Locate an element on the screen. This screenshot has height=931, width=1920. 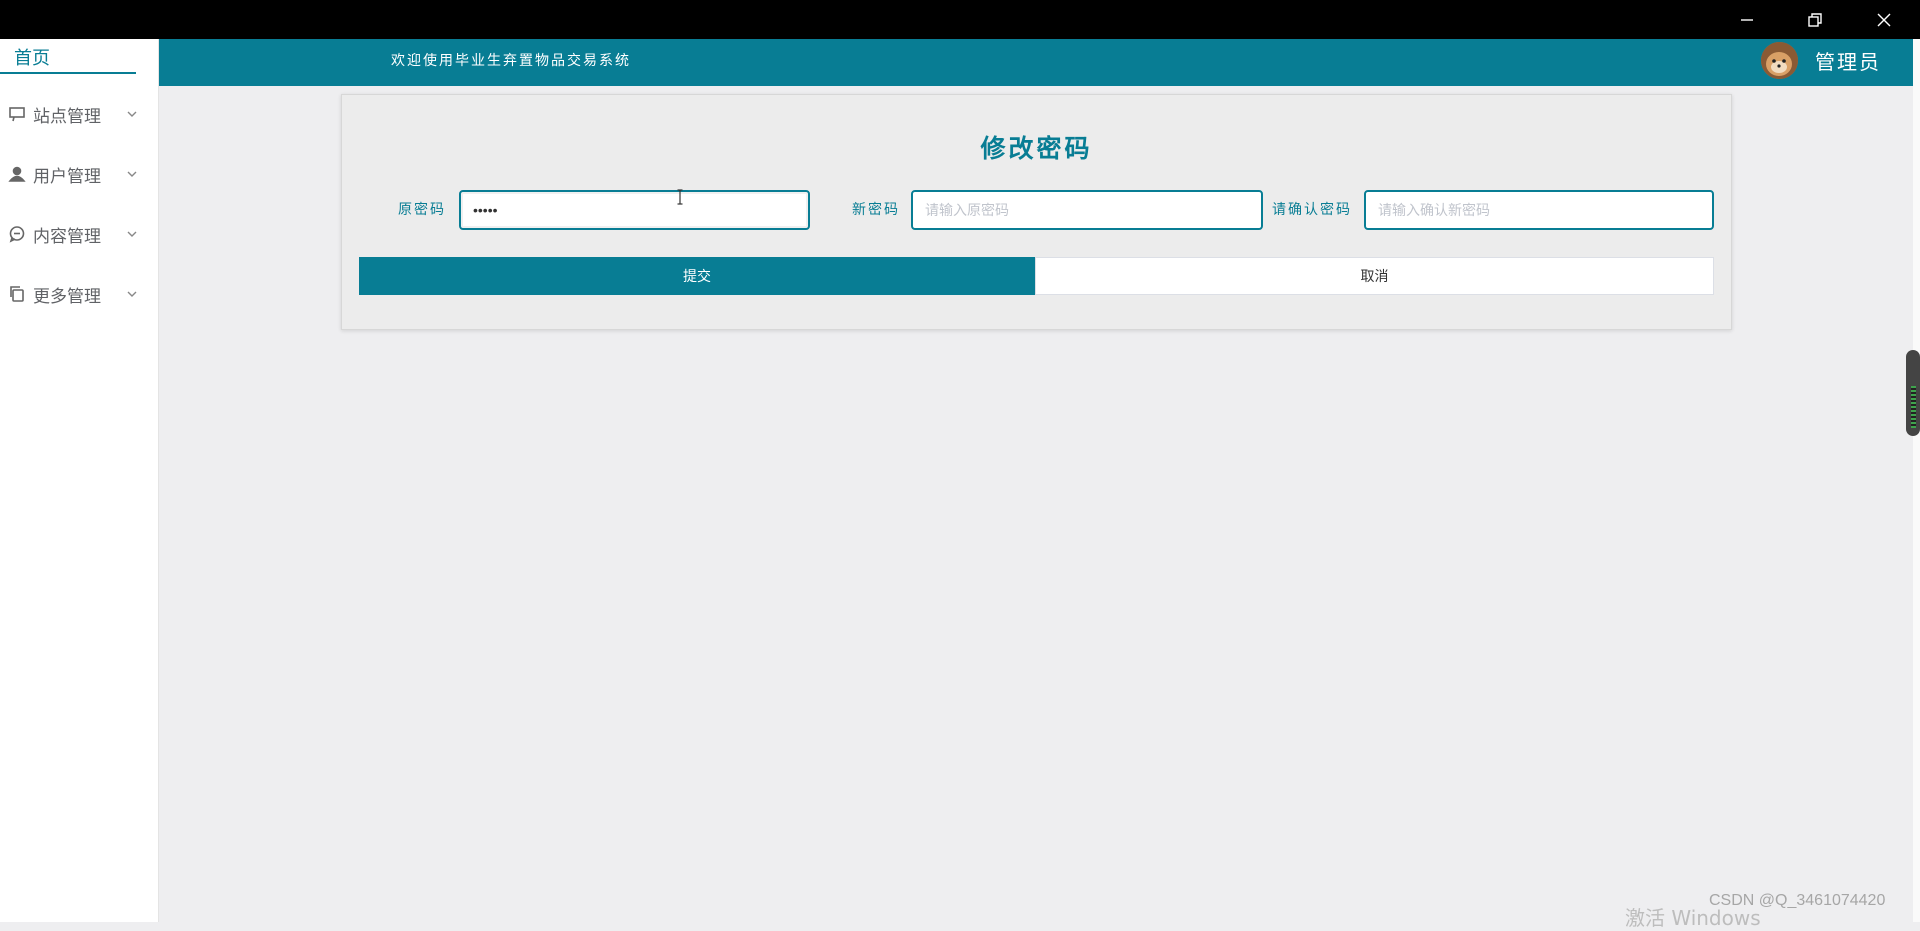
sidebar-item-label: 站点管理 is located at coordinates (67, 117).